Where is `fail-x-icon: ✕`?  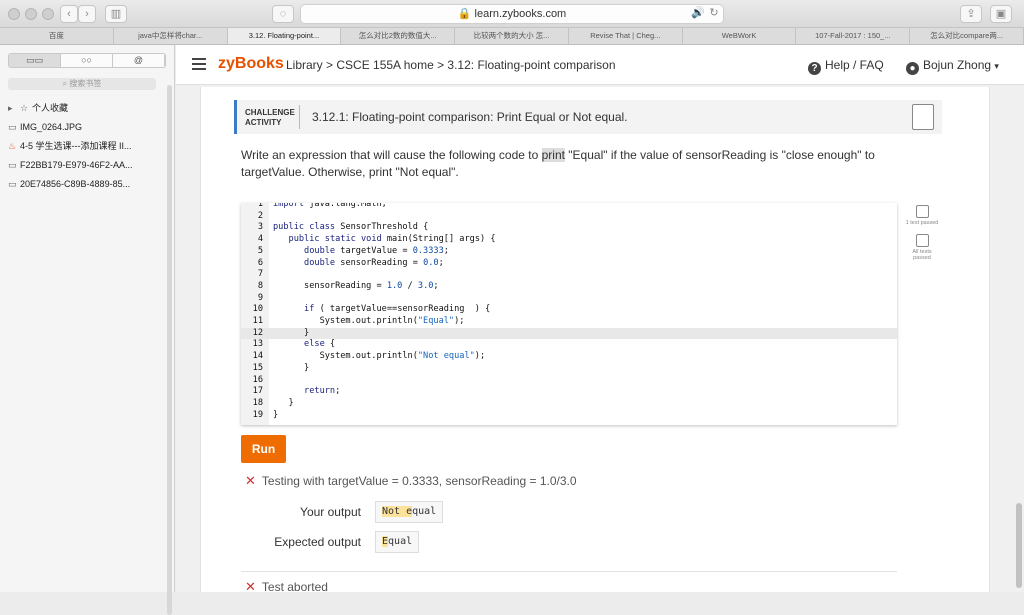
fail-x-icon: ✕ is located at coordinates (250, 585).